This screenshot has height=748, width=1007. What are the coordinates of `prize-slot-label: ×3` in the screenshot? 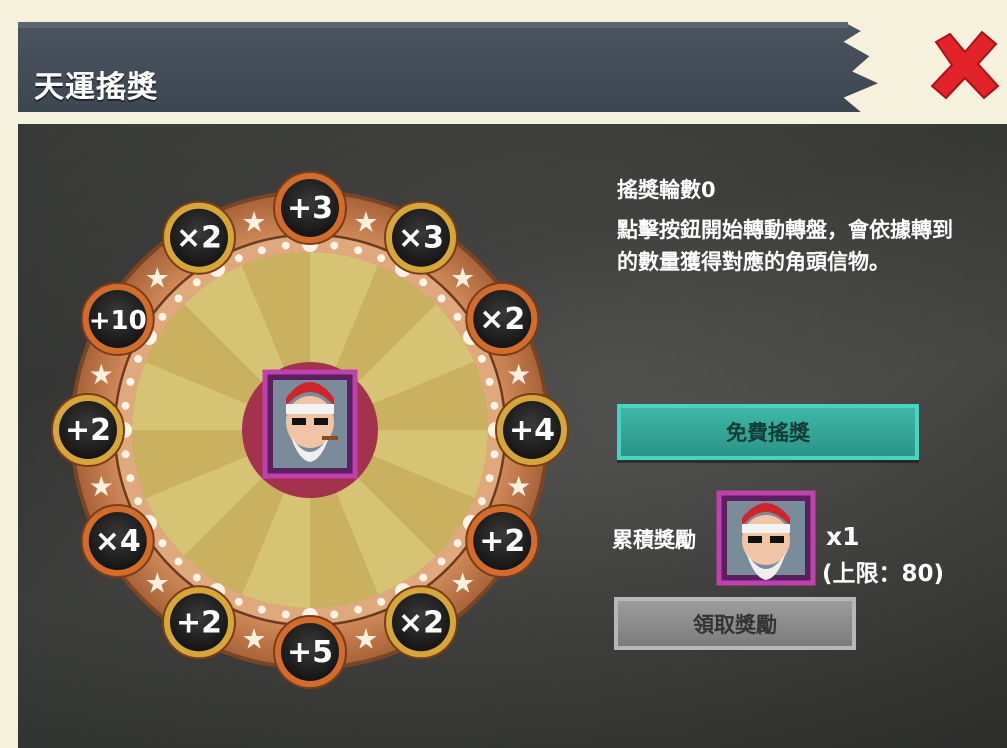 It's located at (421, 238).